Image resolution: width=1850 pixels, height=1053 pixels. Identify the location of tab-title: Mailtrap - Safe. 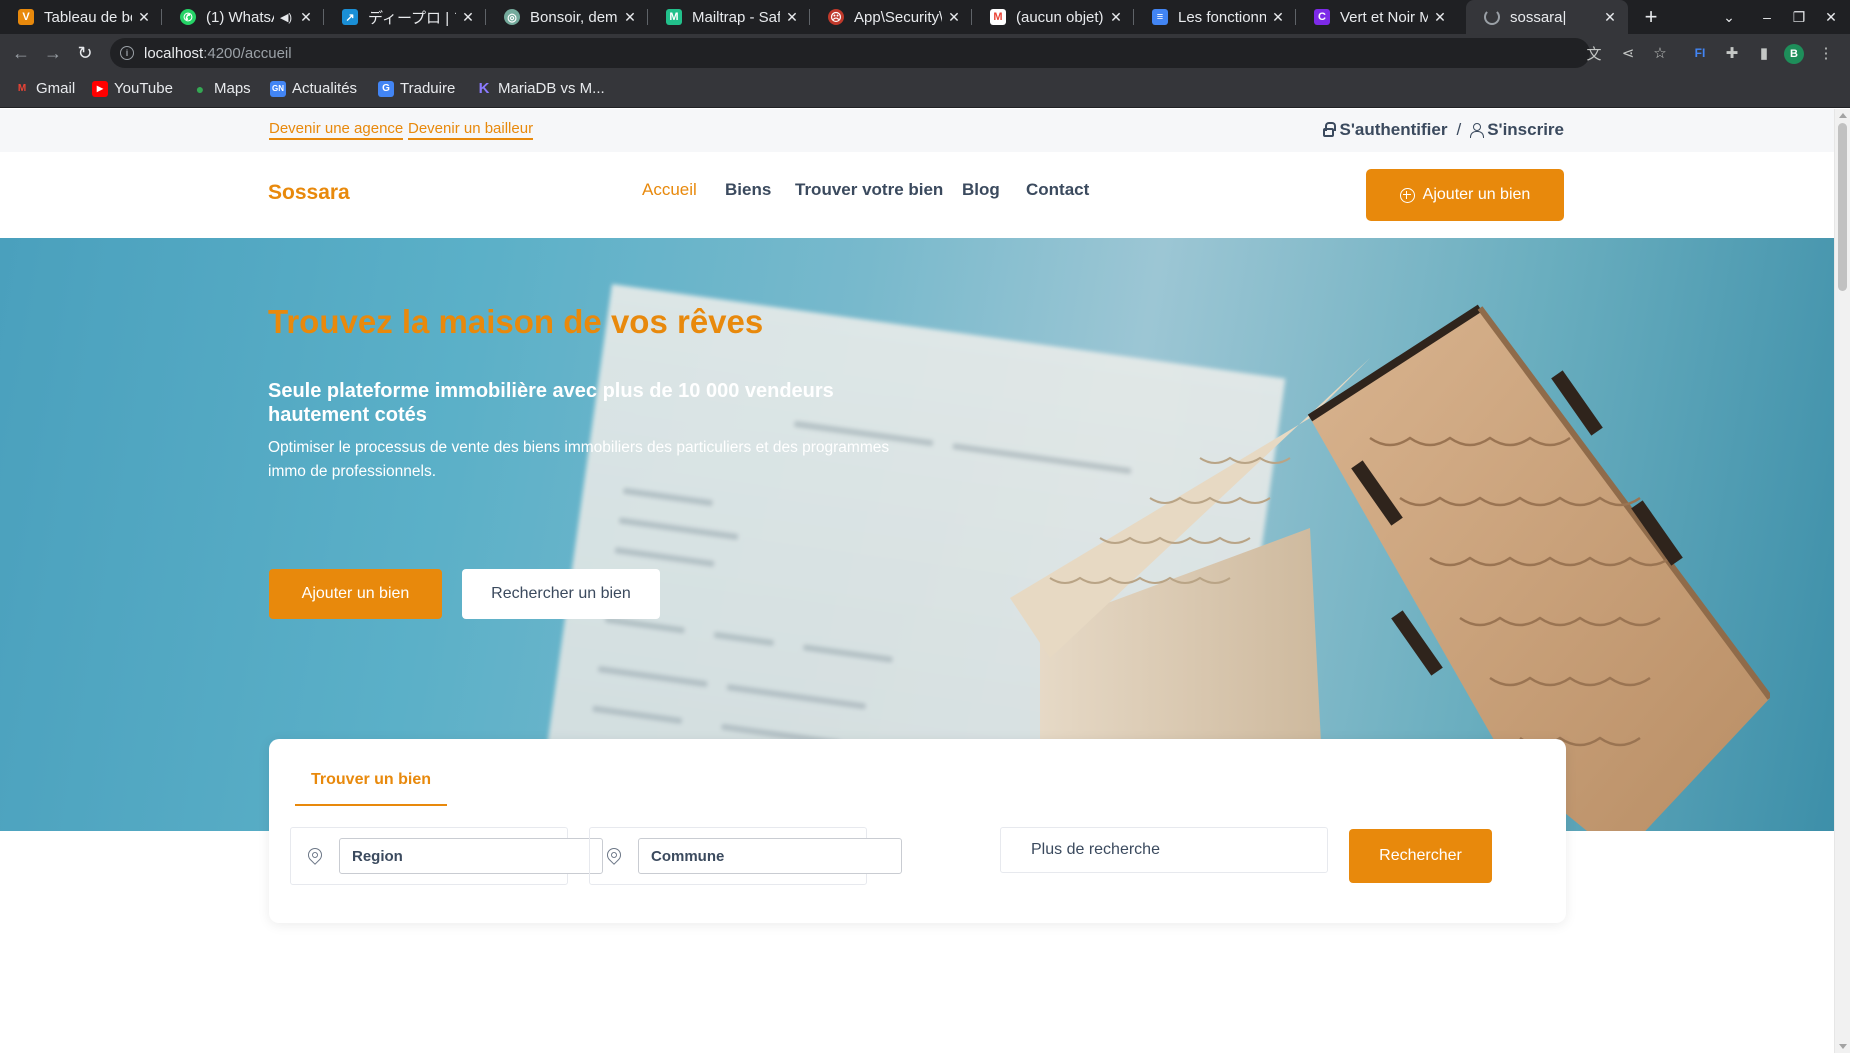
(736, 17).